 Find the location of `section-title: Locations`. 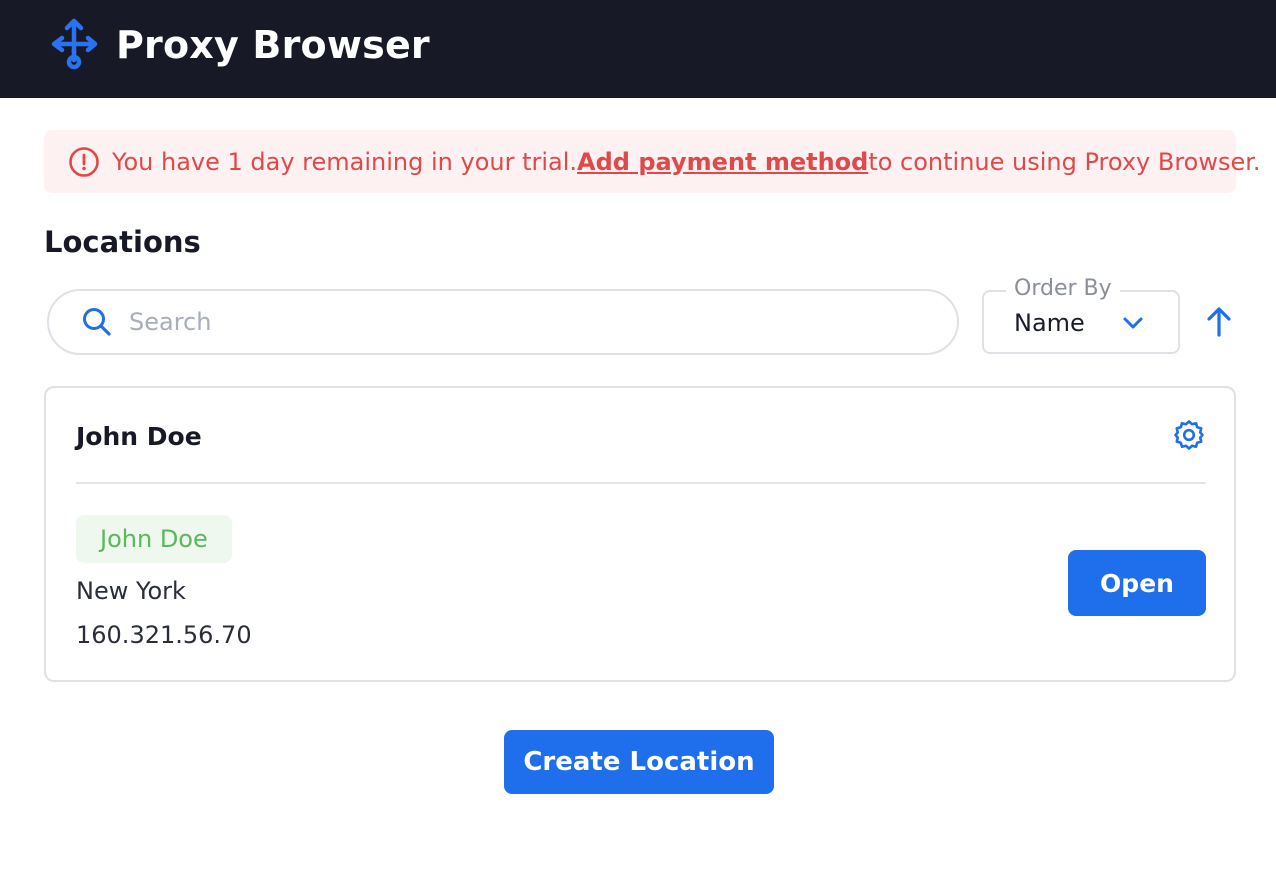

section-title: Locations is located at coordinates (122, 242).